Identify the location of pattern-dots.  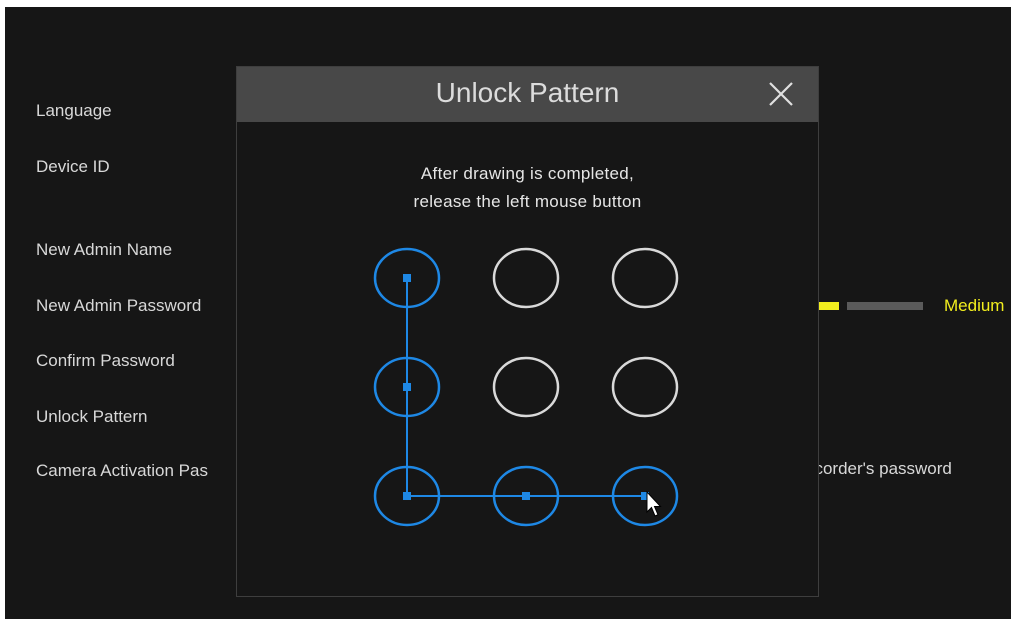
(526, 387).